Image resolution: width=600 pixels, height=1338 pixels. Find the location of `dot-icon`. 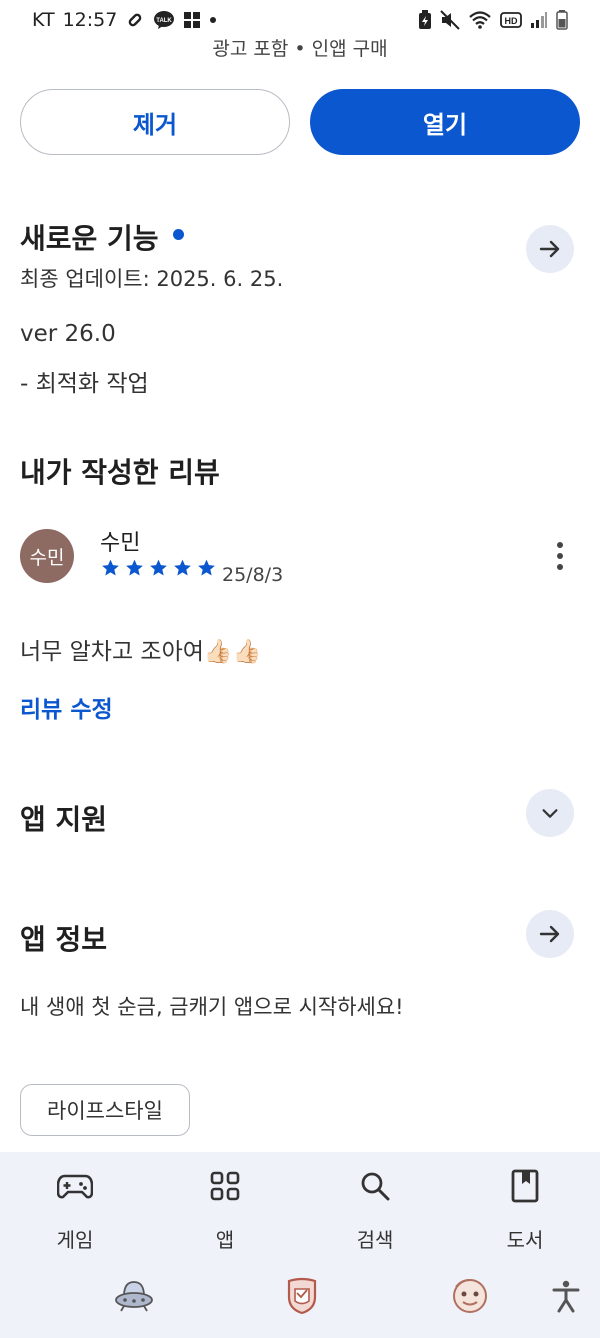

dot-icon is located at coordinates (213, 20).